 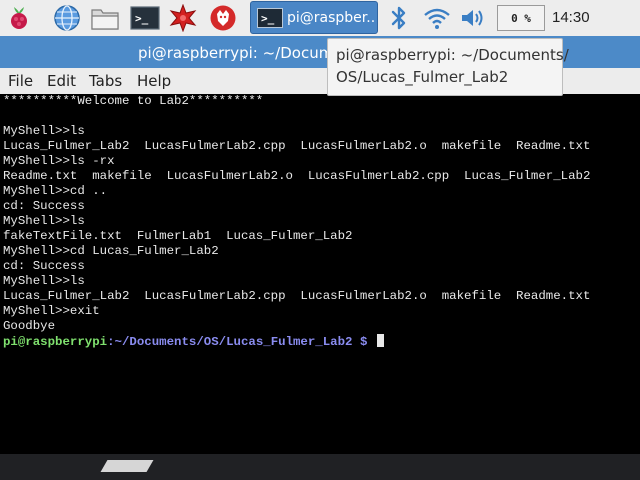 I want to click on file-manager-icon, so click(x=105, y=18).